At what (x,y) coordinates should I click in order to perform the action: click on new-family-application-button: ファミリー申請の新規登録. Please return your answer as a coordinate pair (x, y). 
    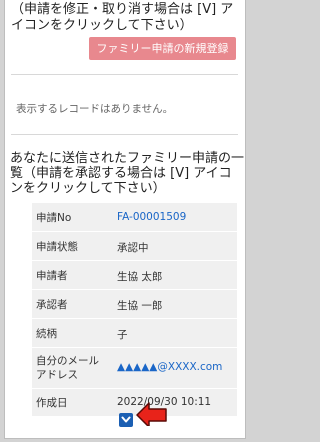
    Looking at the image, I should click on (162, 48).